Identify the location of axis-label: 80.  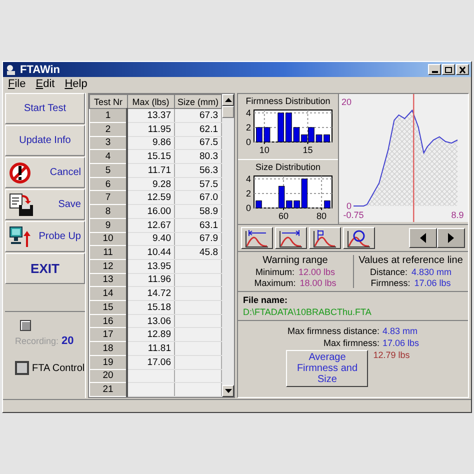
(321, 215).